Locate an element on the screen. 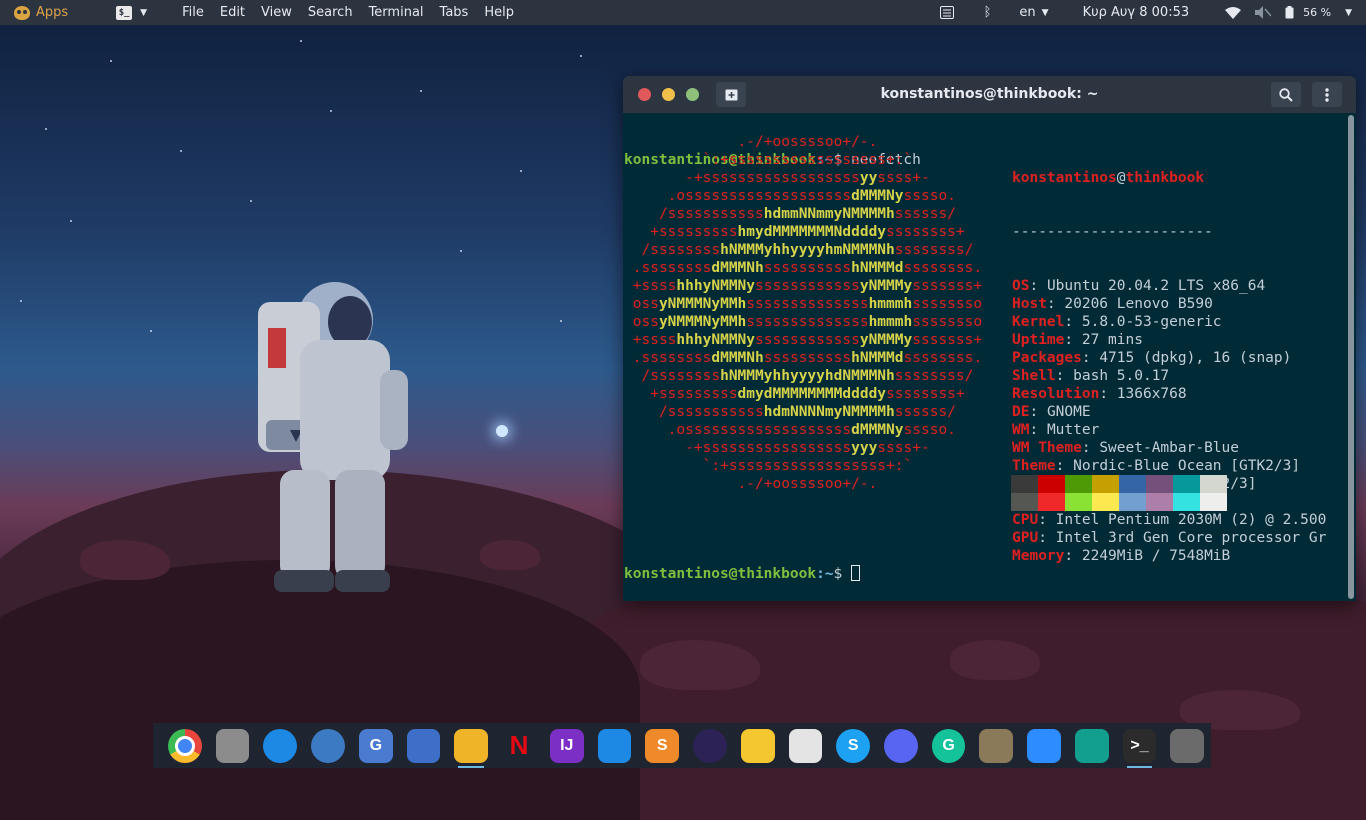 Image resolution: width=1366 pixels, height=820 pixels. vscode-icon is located at coordinates (614, 745).